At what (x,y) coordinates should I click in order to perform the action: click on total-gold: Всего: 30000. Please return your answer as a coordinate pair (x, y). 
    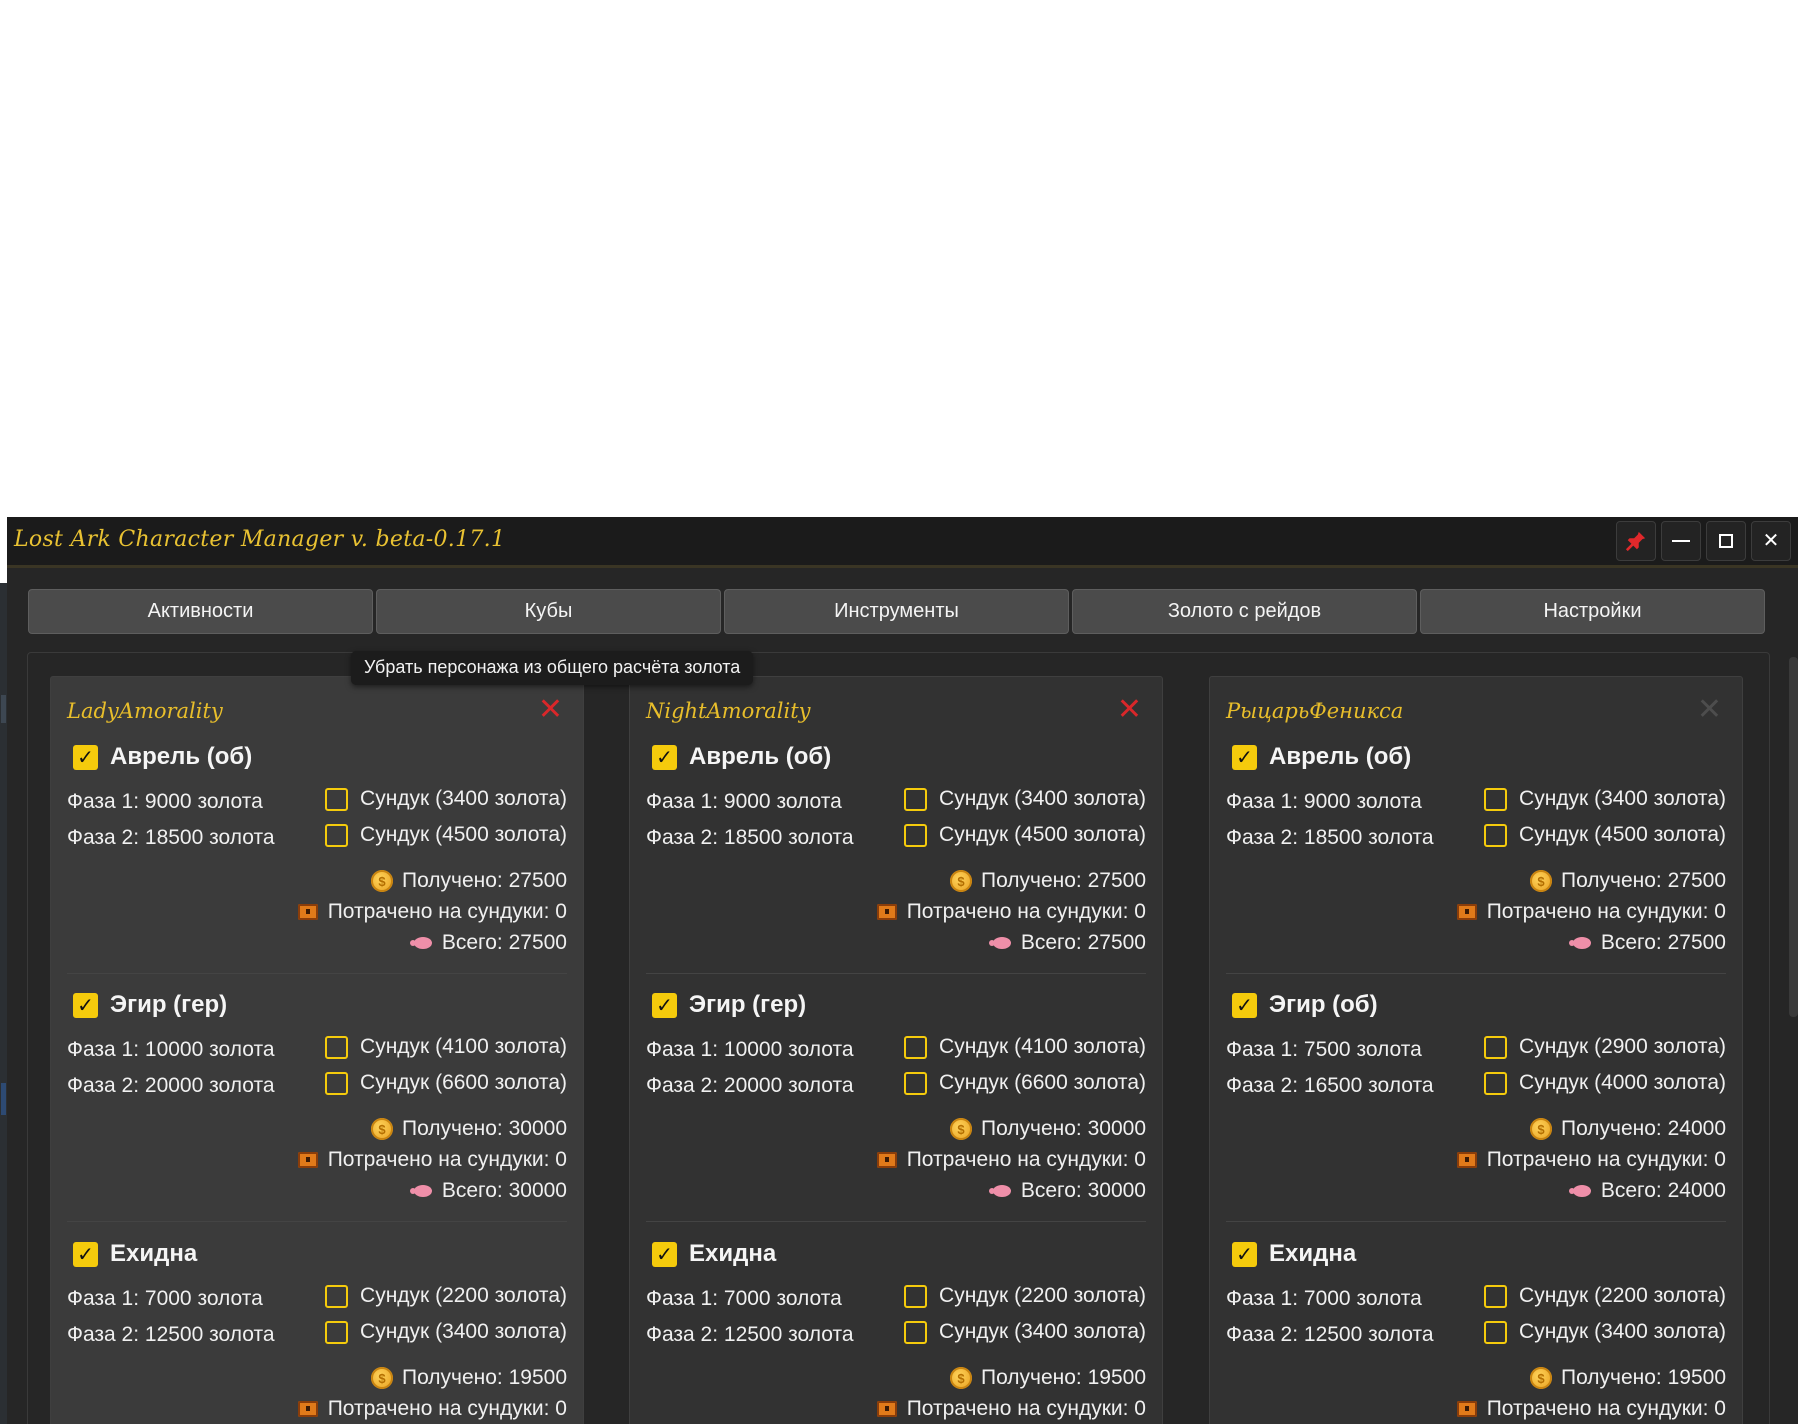
    Looking at the image, I should click on (1067, 1191).